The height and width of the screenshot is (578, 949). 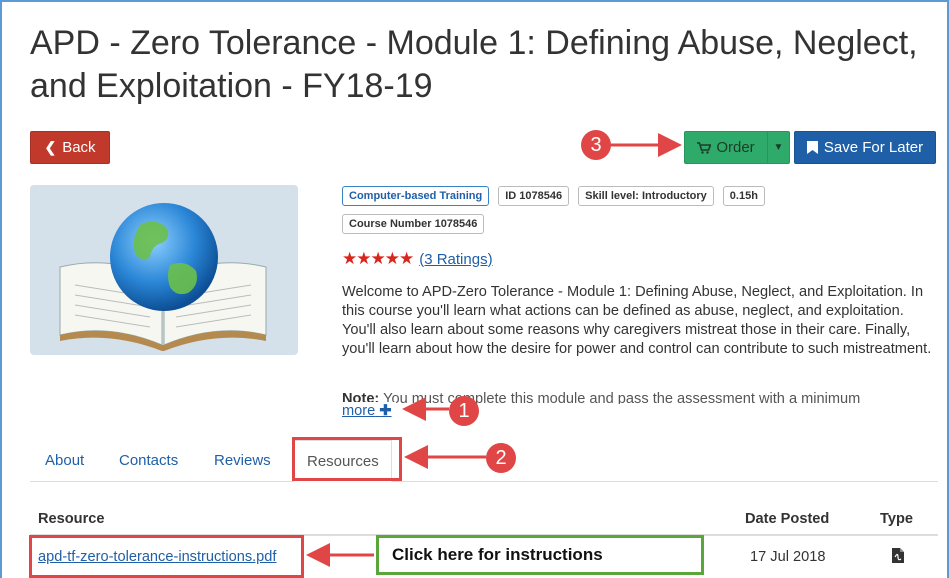 I want to click on pdf-file-icon, so click(x=898, y=557).